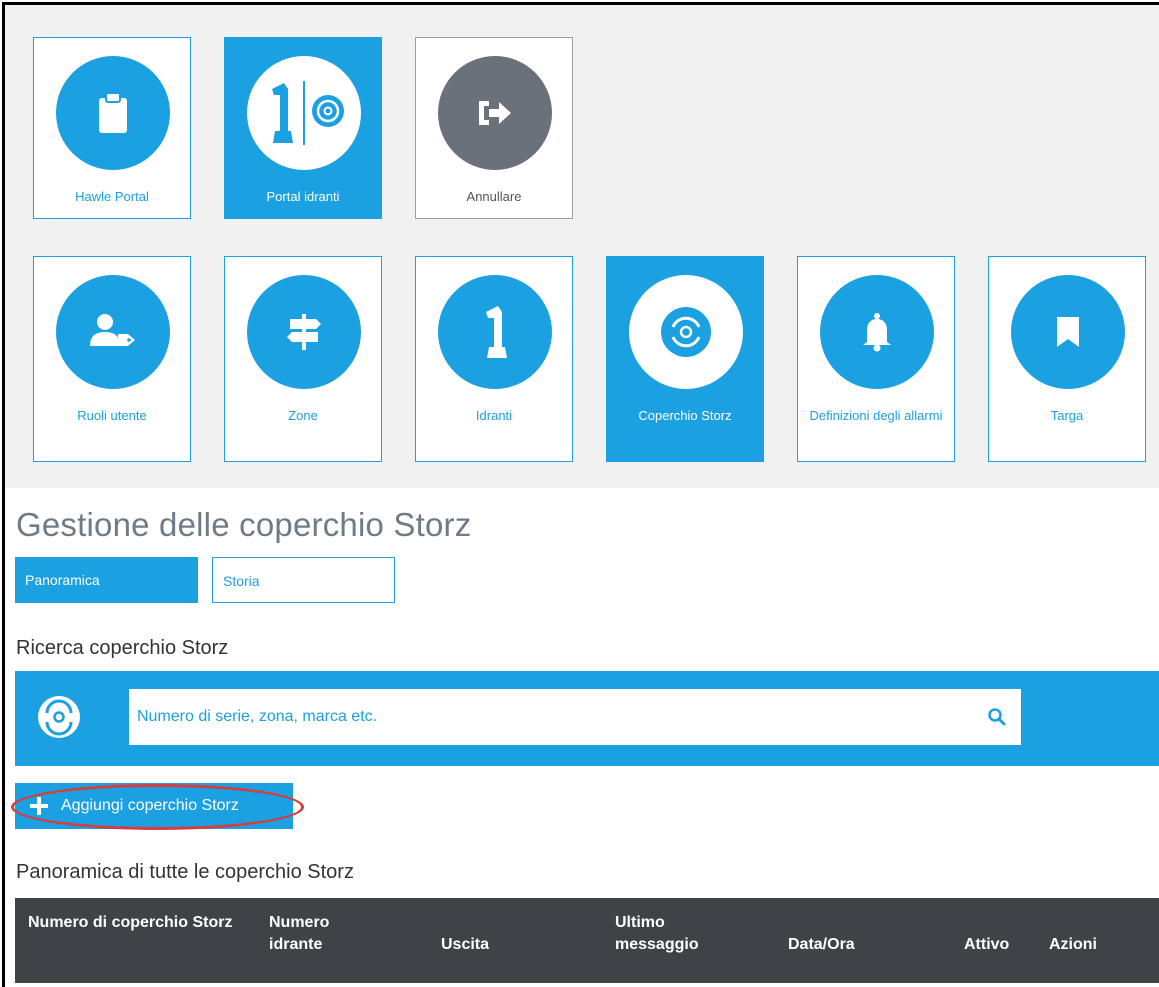 This screenshot has height=987, width=1159. I want to click on tile-hawle-portal: Hawle Portal, so click(112, 128).